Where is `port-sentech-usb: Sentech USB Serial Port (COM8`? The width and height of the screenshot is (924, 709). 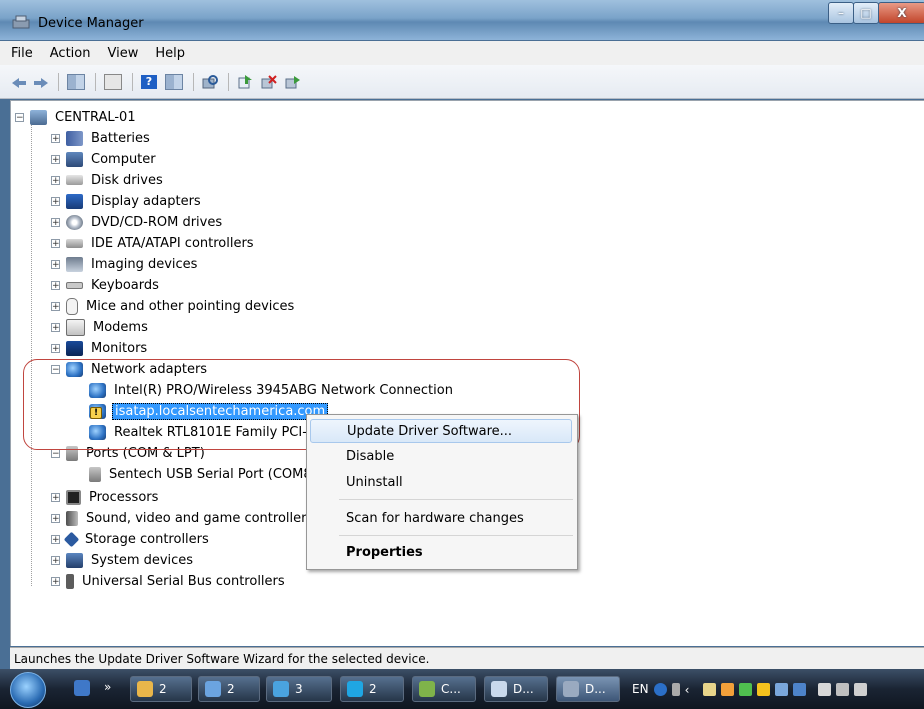
port-sentech-usb: Sentech USB Serial Port (COM8 is located at coordinates (201, 474).